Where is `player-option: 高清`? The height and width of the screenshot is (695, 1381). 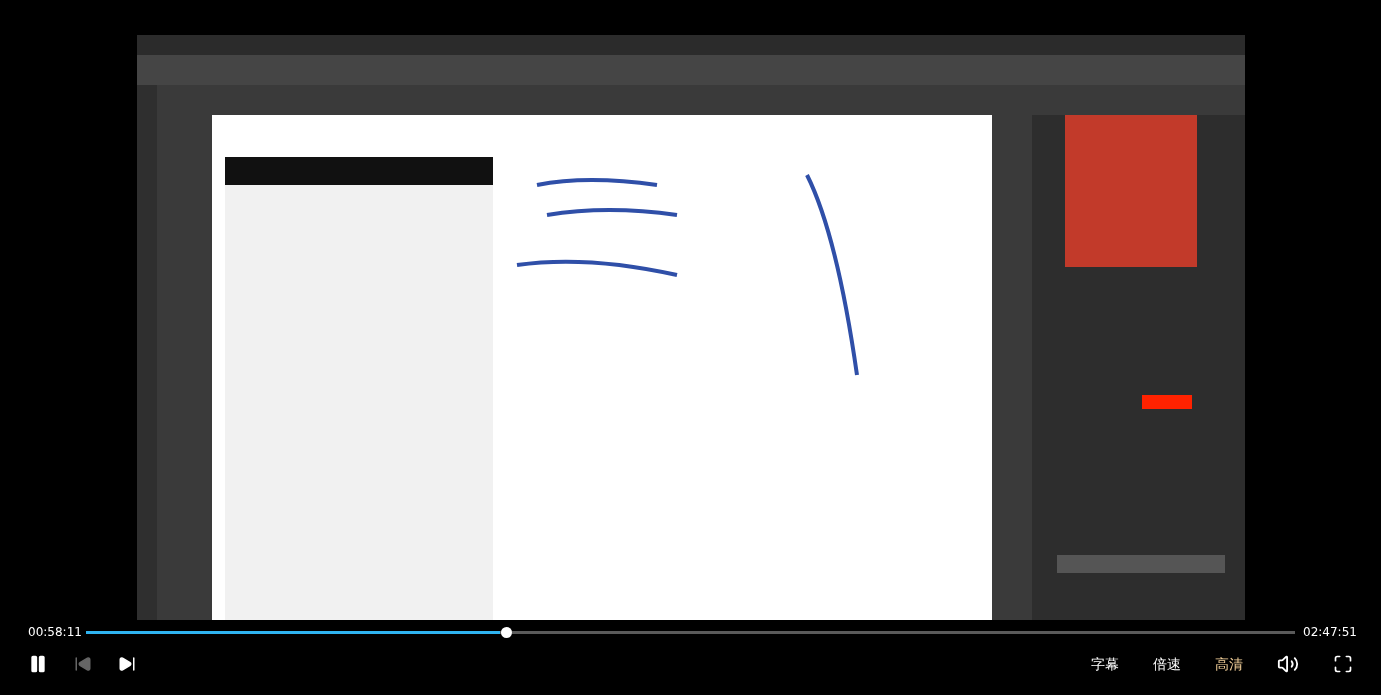 player-option: 高清 is located at coordinates (1229, 664).